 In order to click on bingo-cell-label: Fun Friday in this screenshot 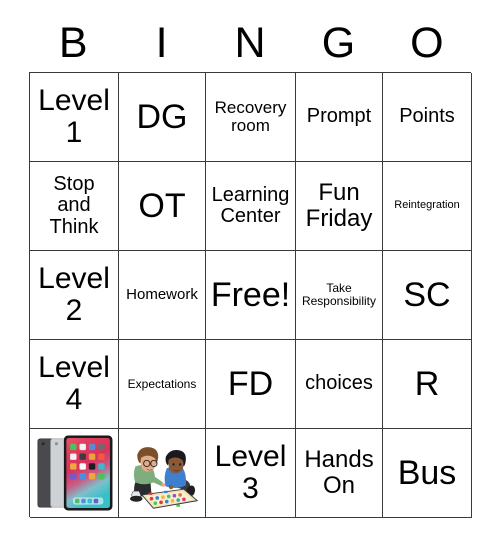, I will do `click(339, 205)`.